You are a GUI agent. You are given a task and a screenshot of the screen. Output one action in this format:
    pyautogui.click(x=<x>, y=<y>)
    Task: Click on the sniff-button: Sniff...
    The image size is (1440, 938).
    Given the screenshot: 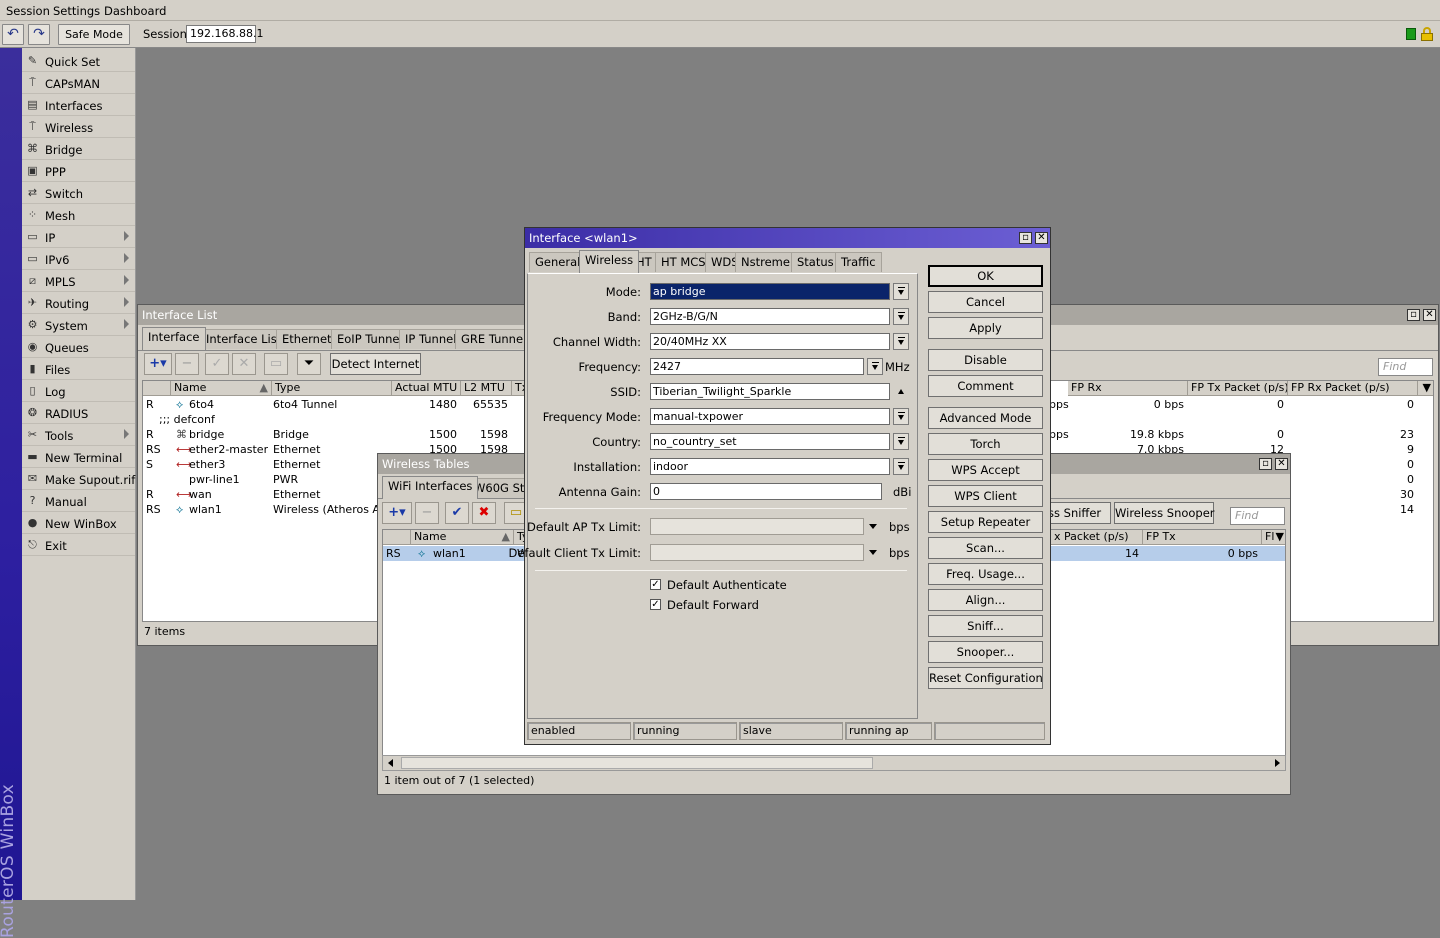 What is the action you would take?
    pyautogui.click(x=985, y=626)
    